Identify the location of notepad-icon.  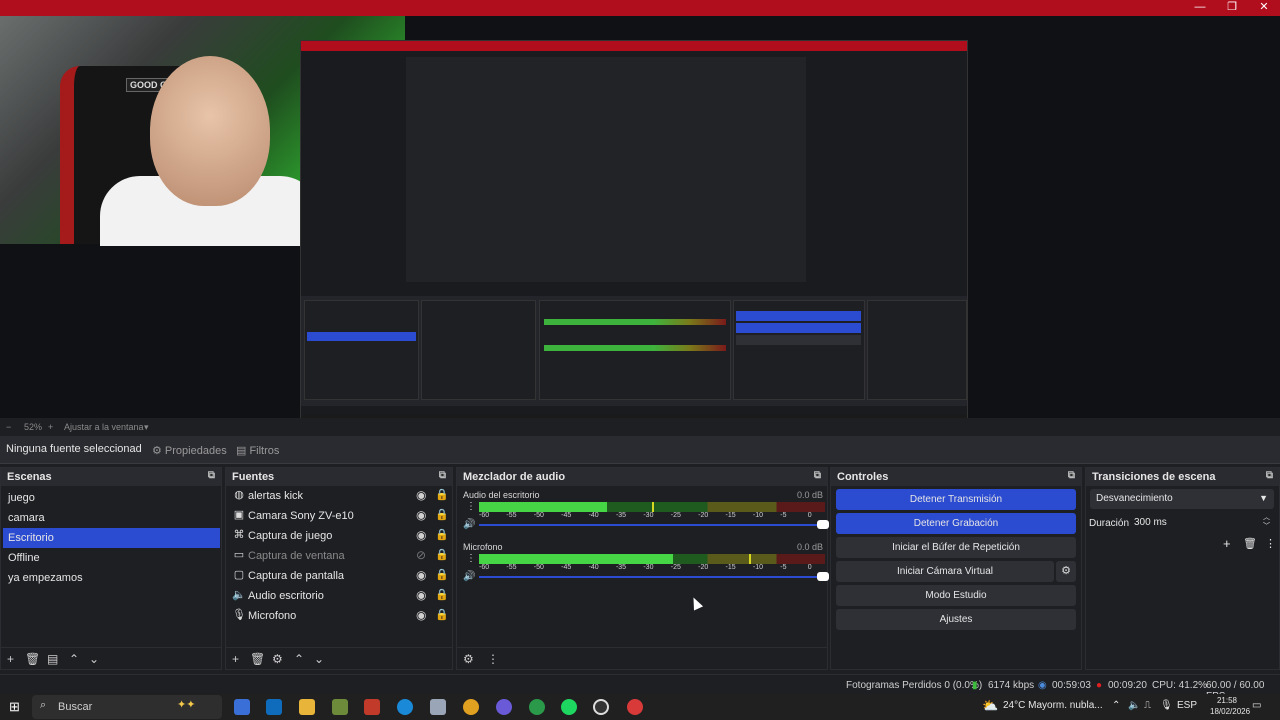
(438, 707).